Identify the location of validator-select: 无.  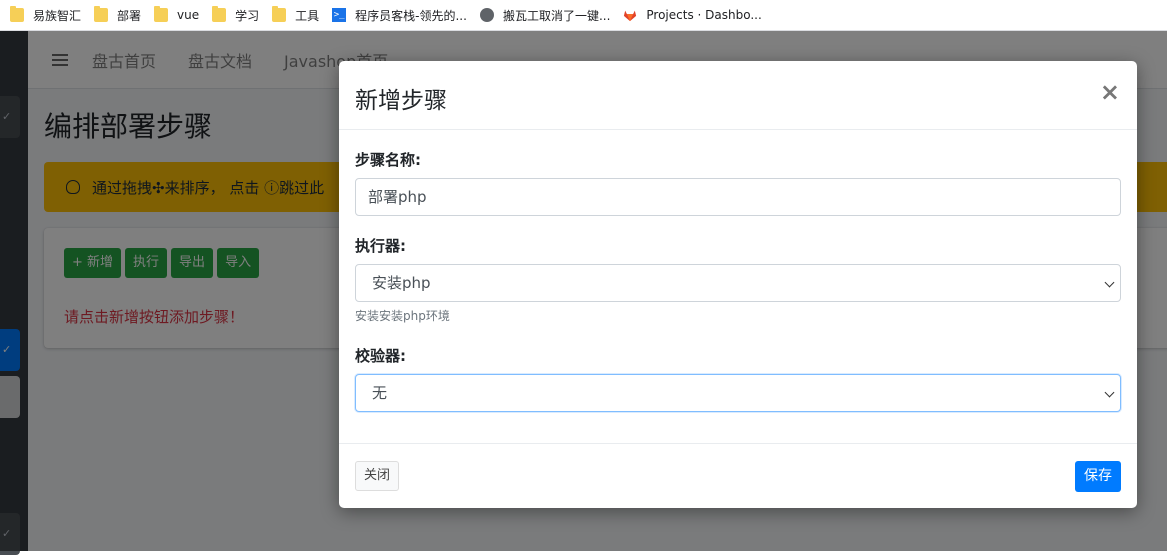
(738, 393).